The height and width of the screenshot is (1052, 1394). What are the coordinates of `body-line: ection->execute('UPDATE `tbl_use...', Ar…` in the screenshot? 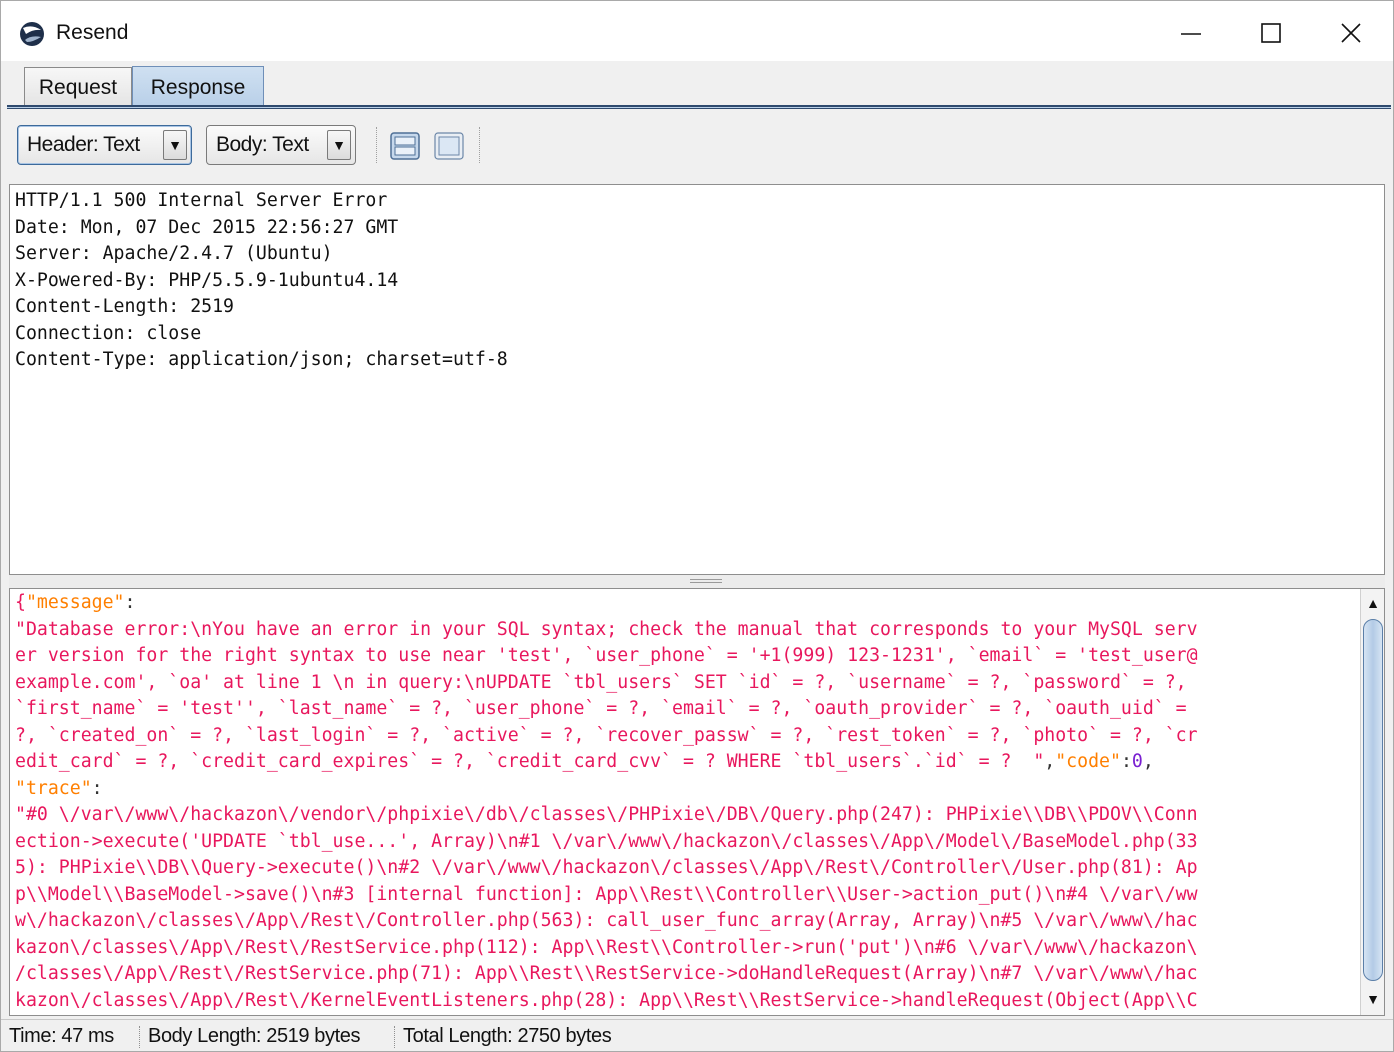 It's located at (606, 841).